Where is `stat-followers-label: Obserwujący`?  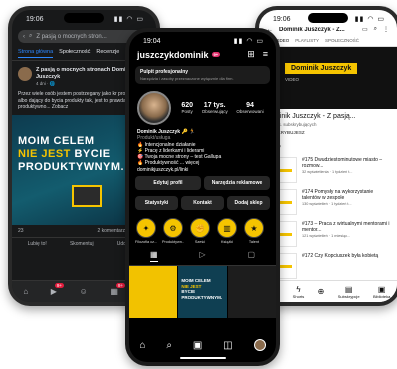 stat-followers-label: Obserwujący is located at coordinates (214, 111).